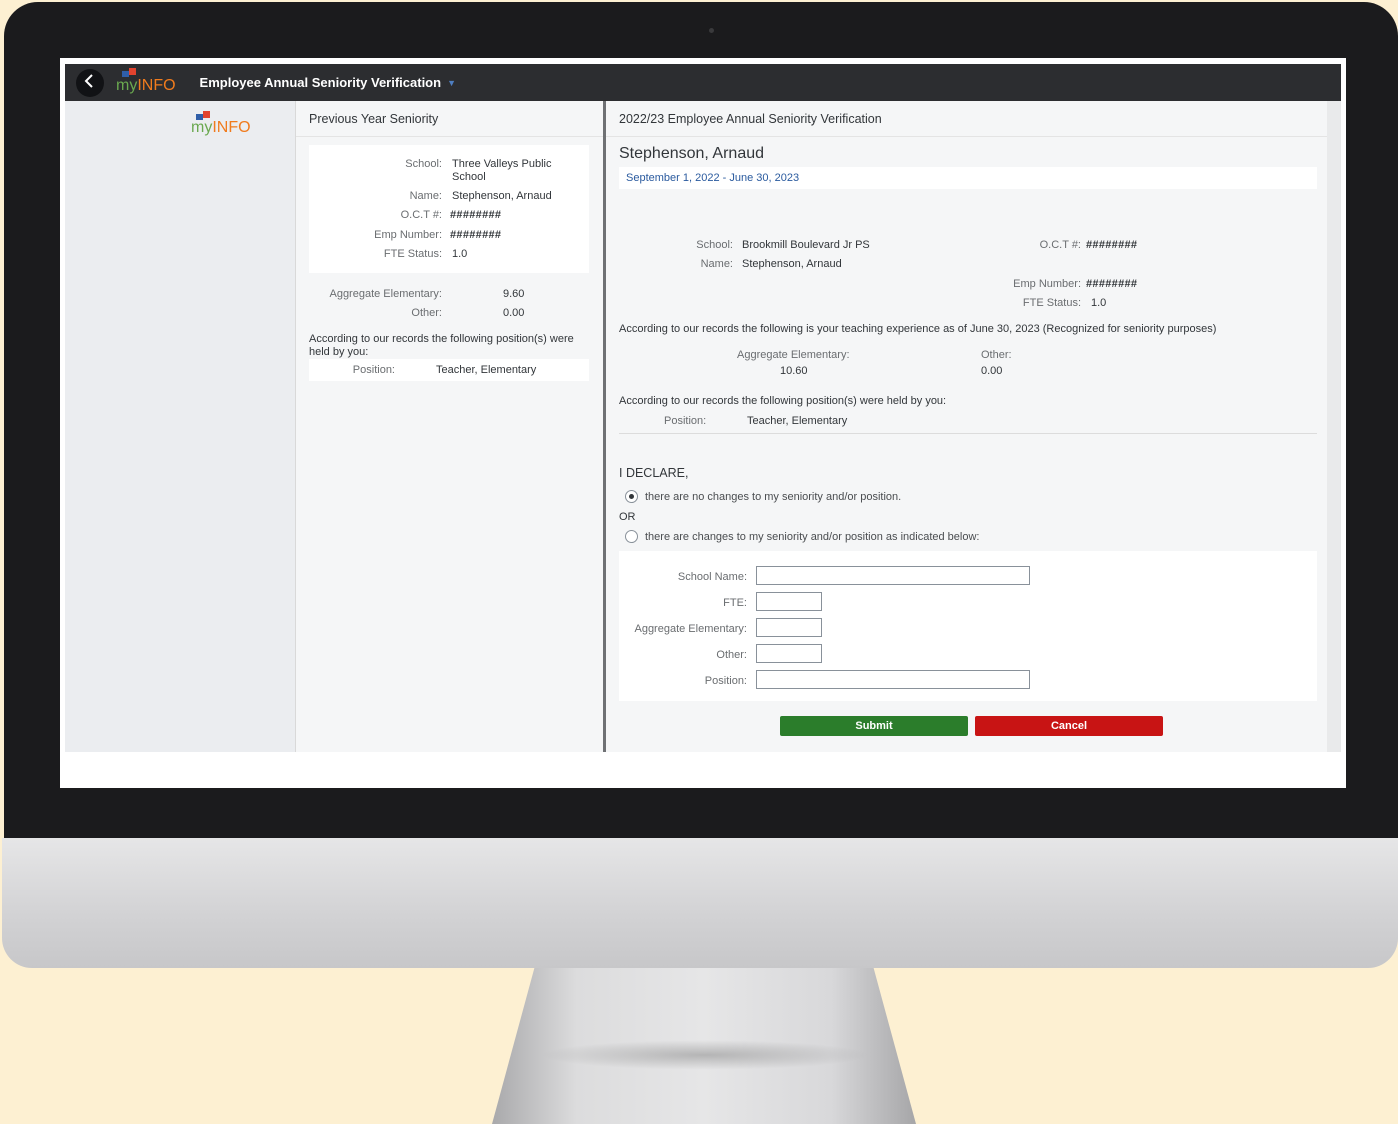 This screenshot has height=1124, width=1398. What do you see at coordinates (469, 177) in the screenshot?
I see `school-value-line2: School` at bounding box center [469, 177].